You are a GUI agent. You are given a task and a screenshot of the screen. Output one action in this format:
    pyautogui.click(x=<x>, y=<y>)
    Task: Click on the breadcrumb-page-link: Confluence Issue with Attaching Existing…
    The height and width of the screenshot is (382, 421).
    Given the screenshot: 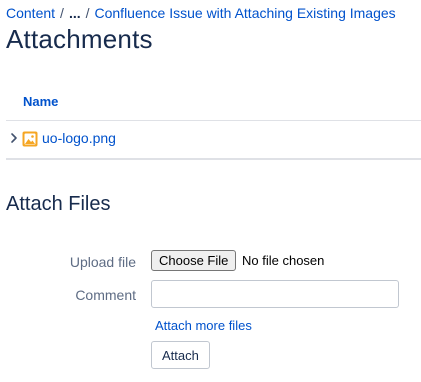 What is the action you would take?
    pyautogui.click(x=245, y=13)
    